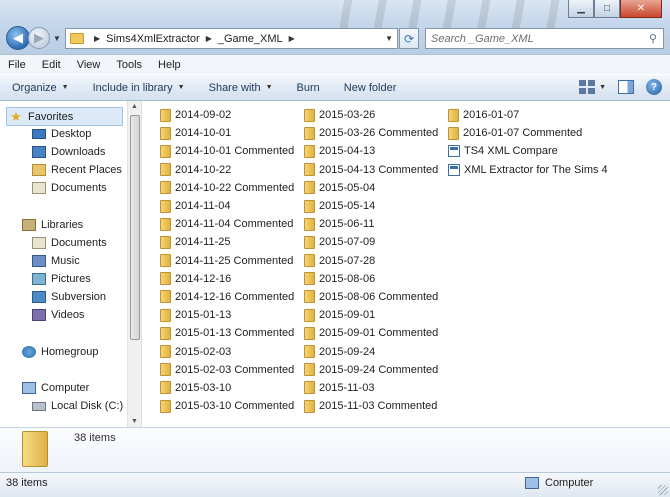  Describe the element at coordinates (641, 9) in the screenshot. I see `close-button: ✕` at that location.